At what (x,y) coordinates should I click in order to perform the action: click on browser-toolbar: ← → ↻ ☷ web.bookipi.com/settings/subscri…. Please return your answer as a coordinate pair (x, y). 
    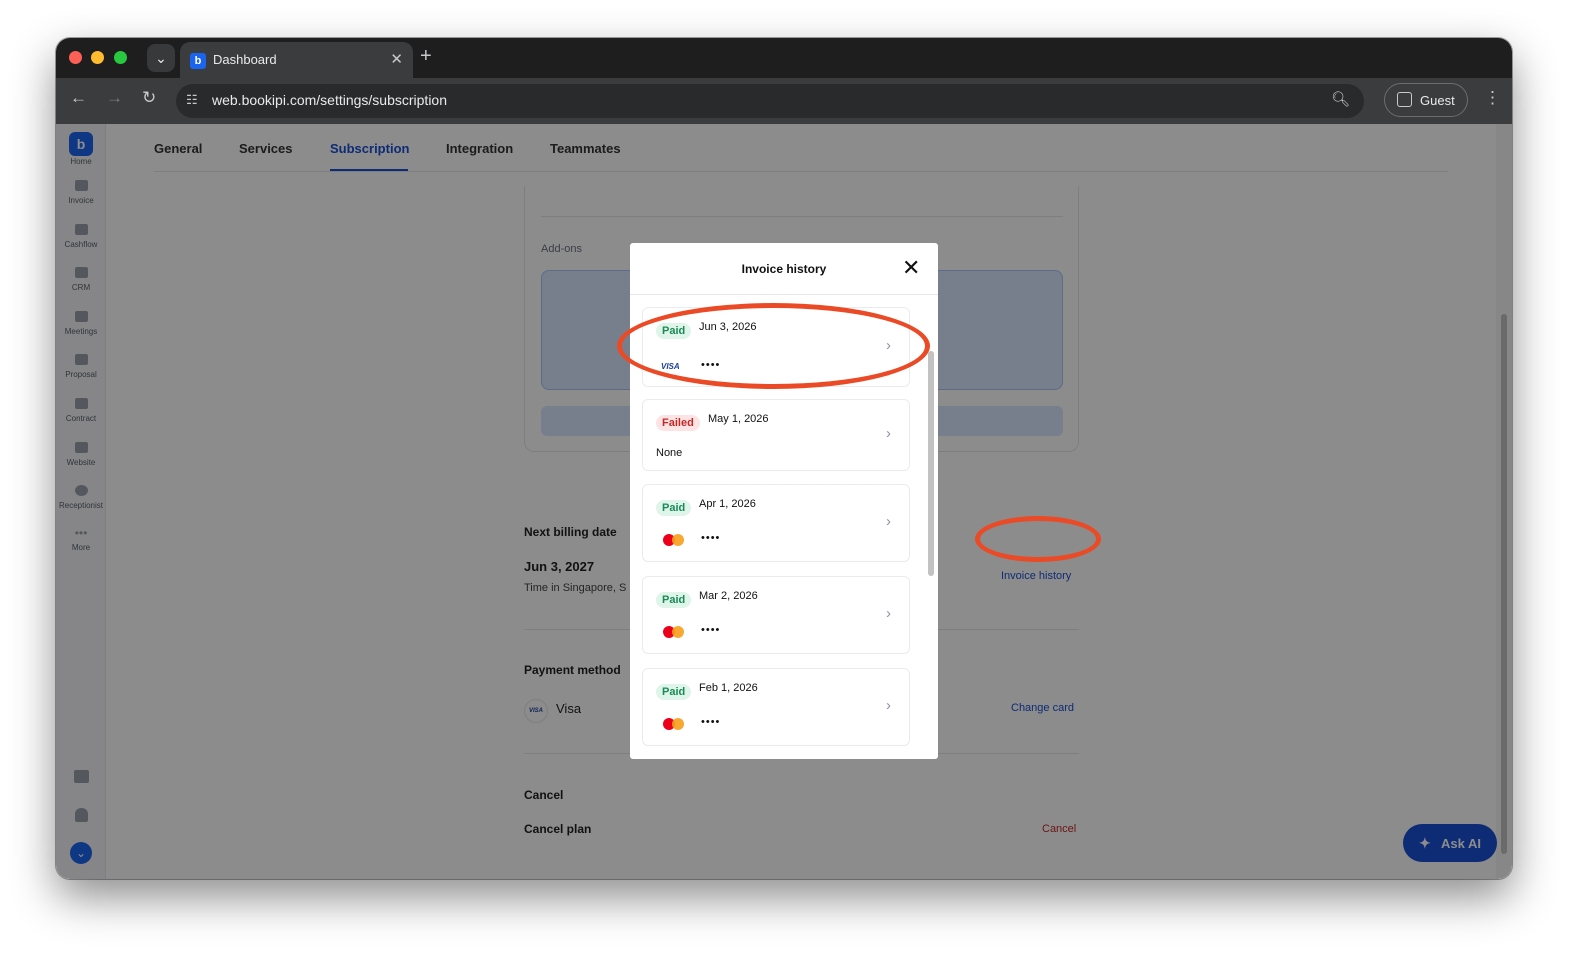
    Looking at the image, I should click on (784, 101).